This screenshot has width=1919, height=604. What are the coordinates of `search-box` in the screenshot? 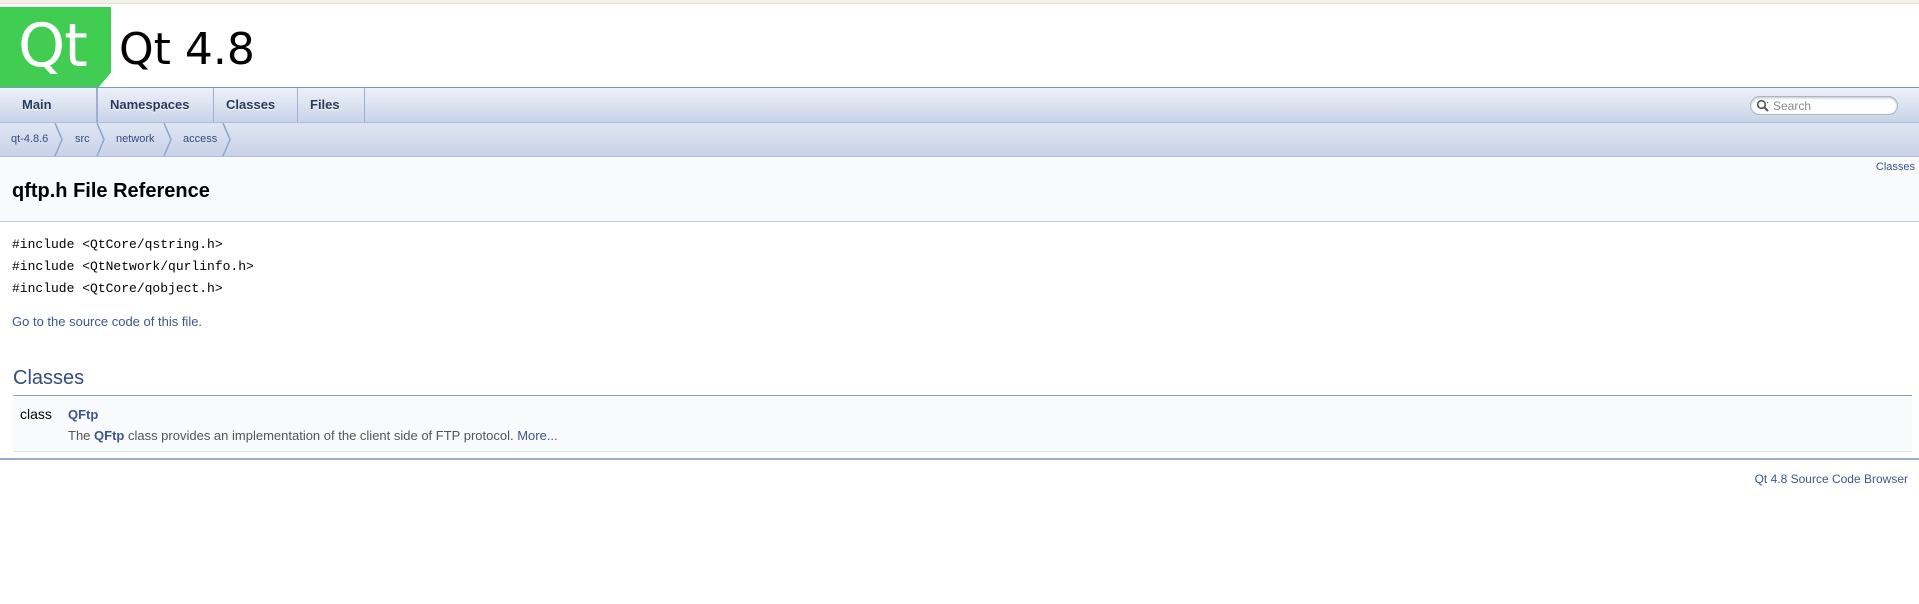 It's located at (1824, 105).